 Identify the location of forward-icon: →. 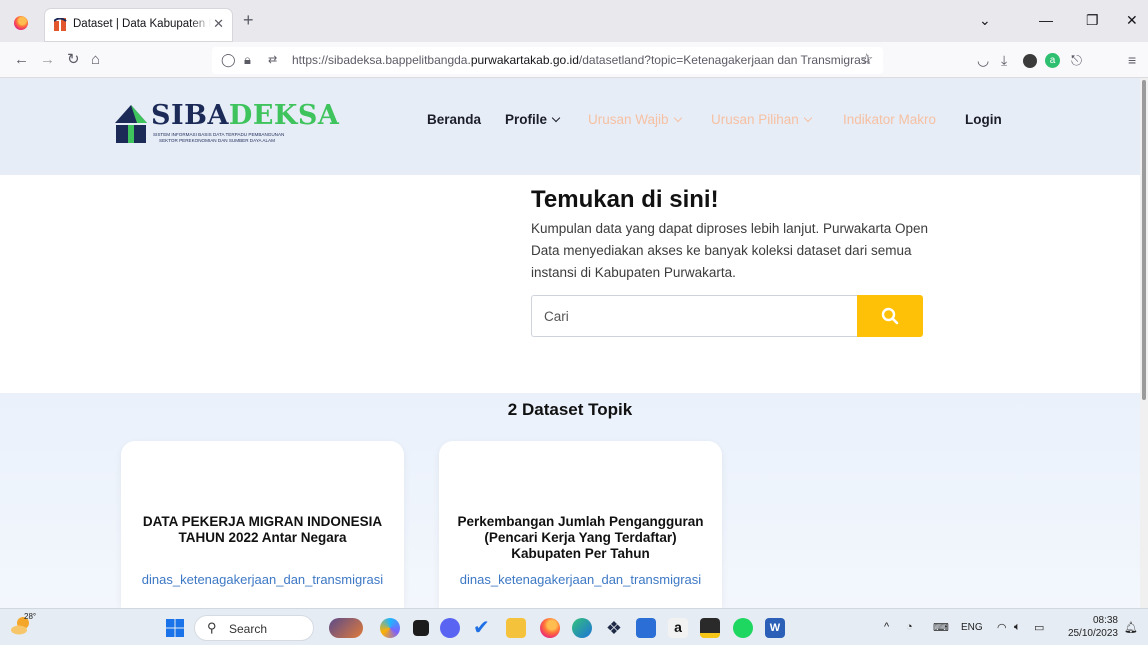
(47, 60).